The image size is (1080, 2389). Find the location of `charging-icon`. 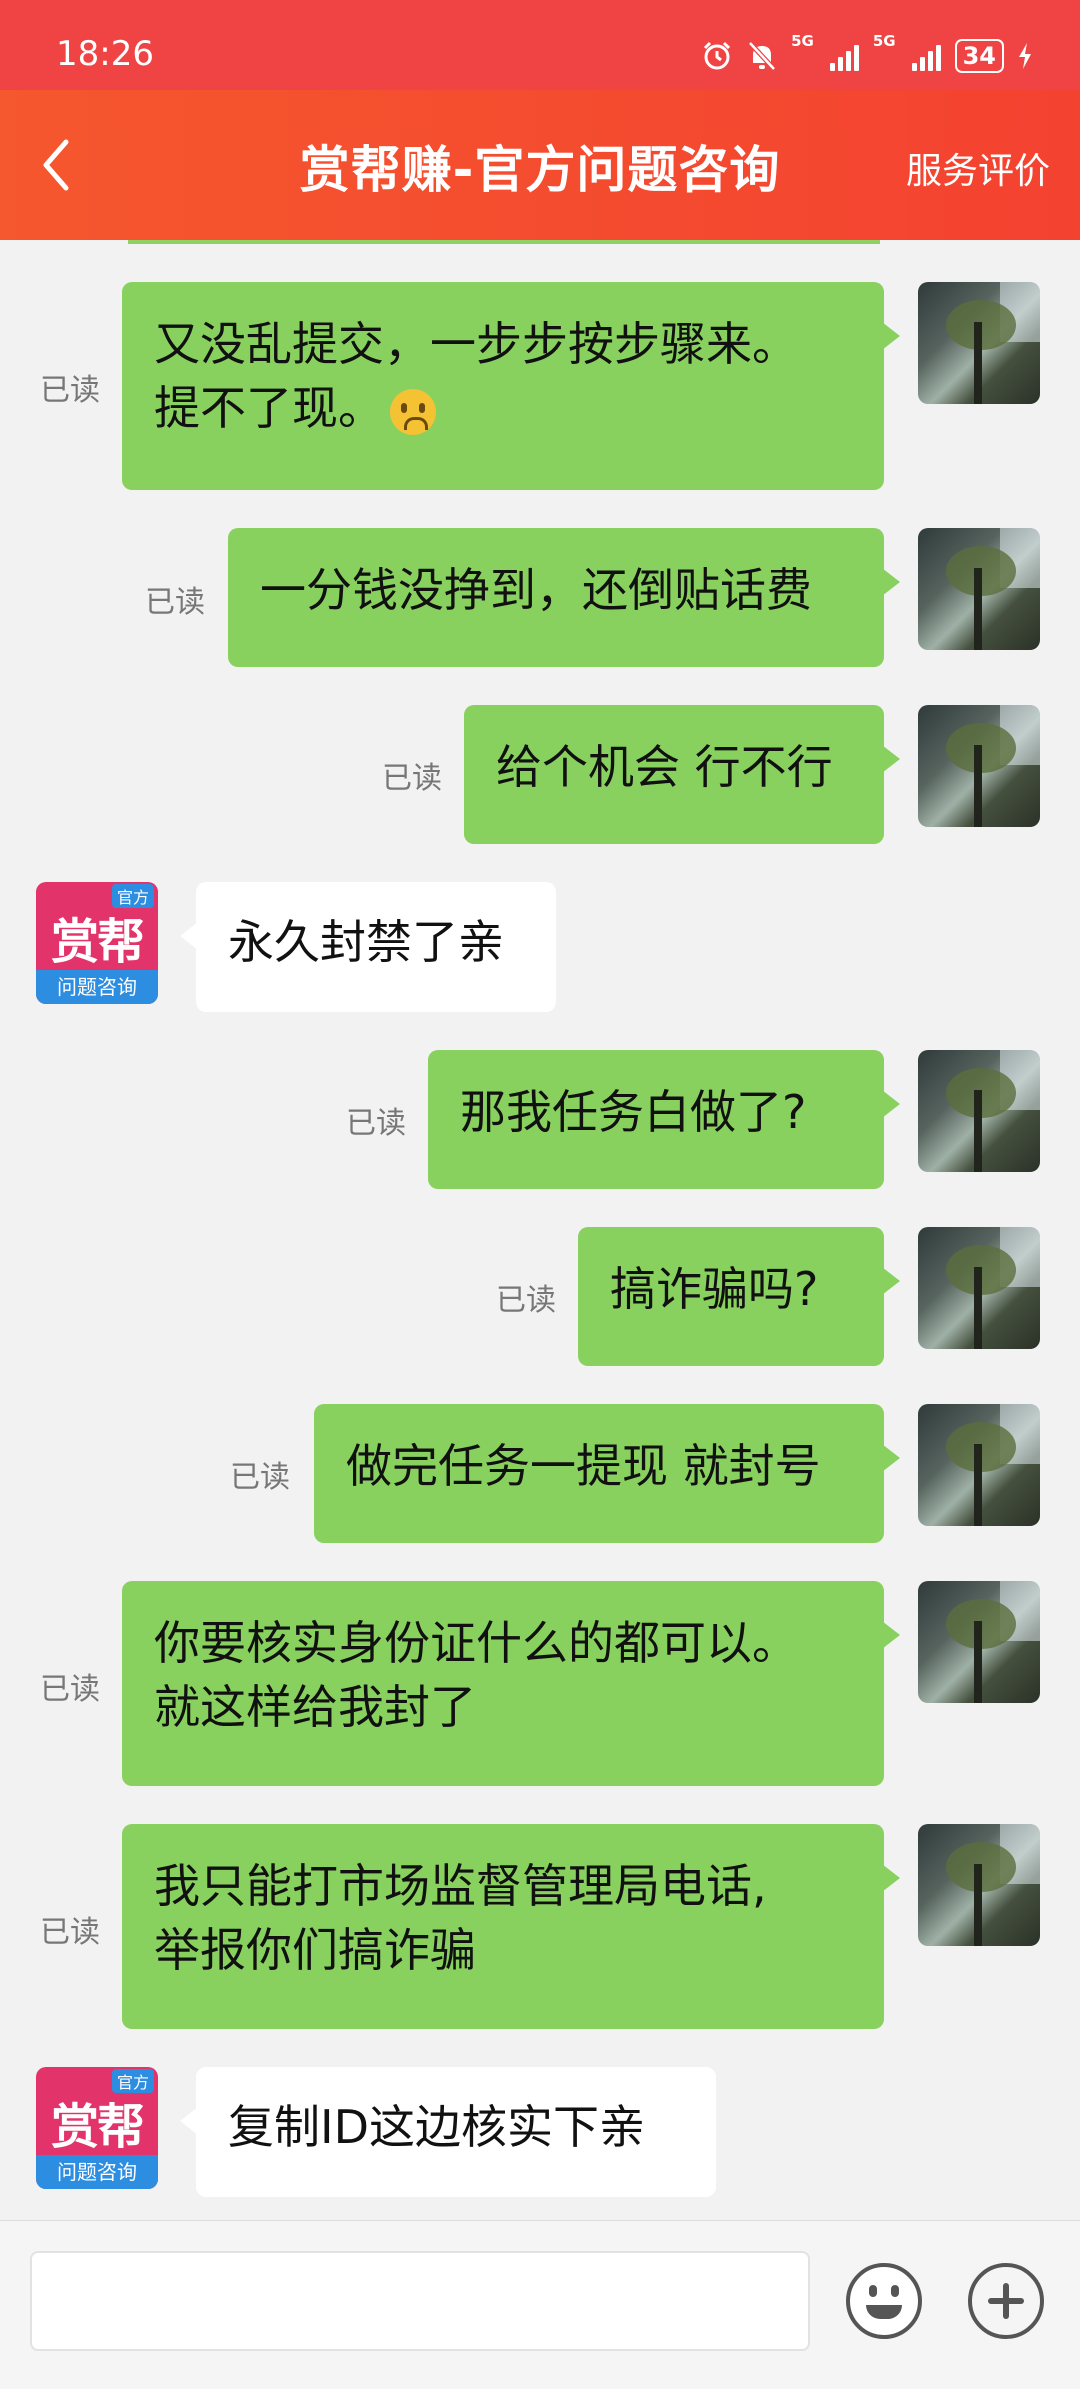

charging-icon is located at coordinates (1025, 56).